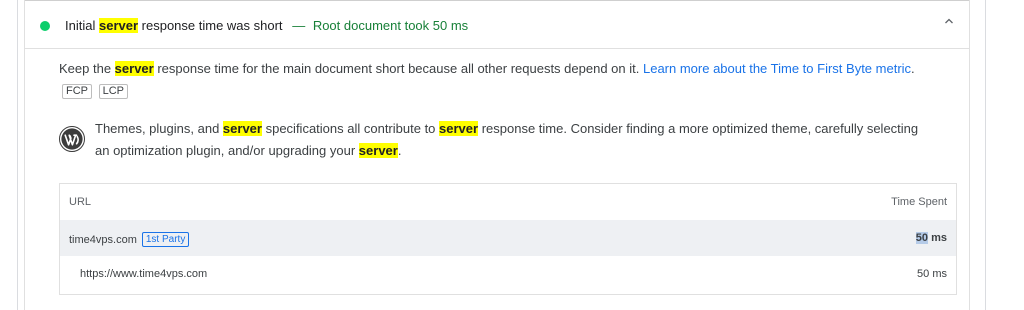  I want to click on time-cell: 50 ms, so click(932, 274).